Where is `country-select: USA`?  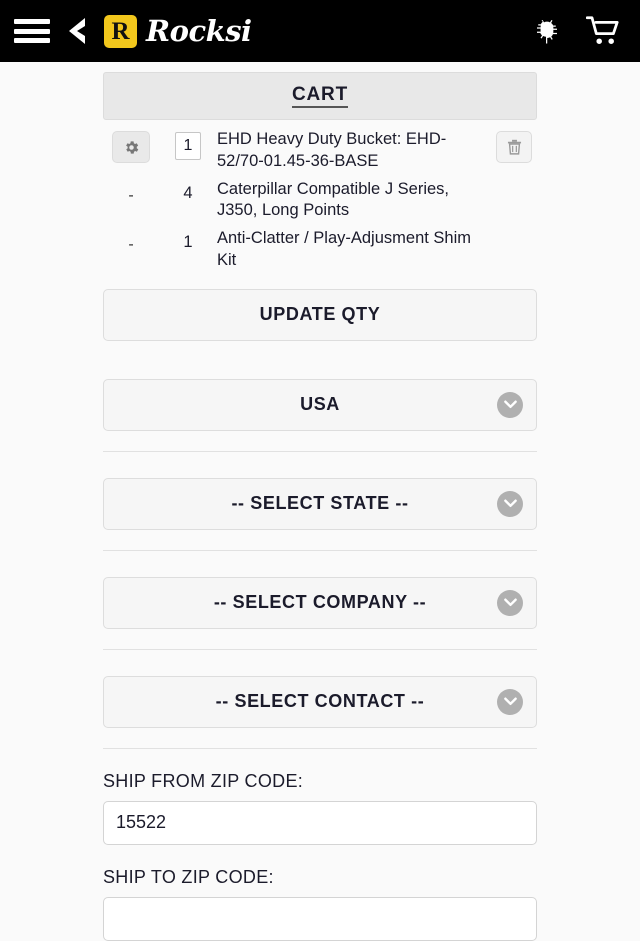 country-select: USA is located at coordinates (320, 404).